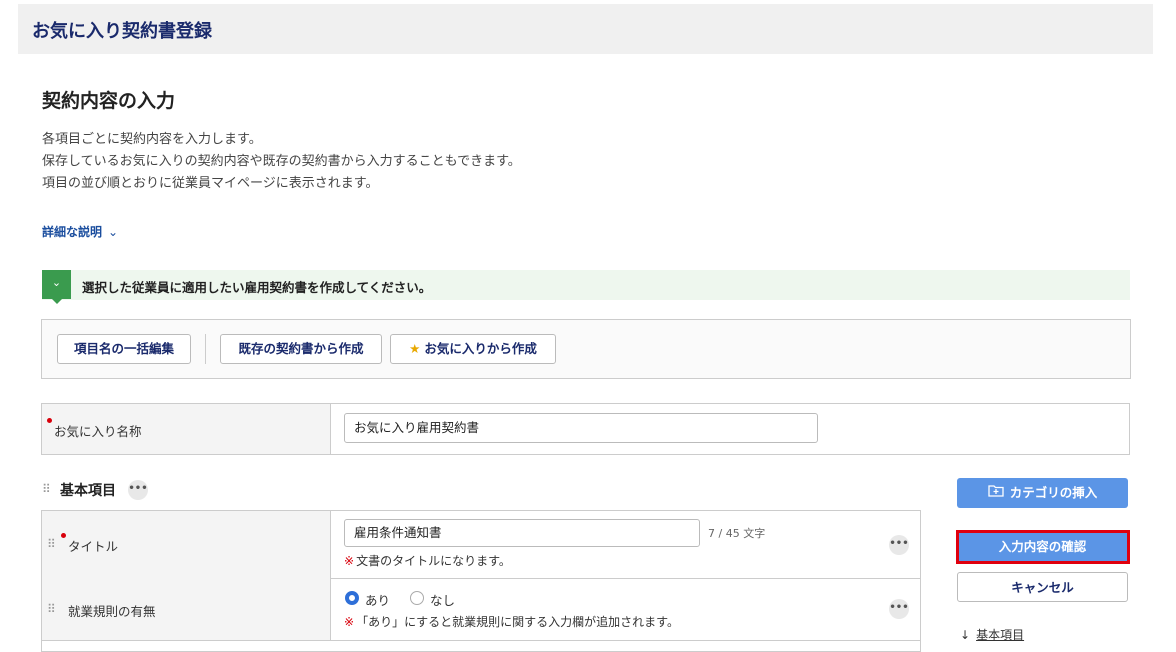 Image resolution: width=1176 pixels, height=652 pixels. I want to click on note-text: 「あり」にすると就業規則に関する入力欄が追加されます。, so click(517, 622).